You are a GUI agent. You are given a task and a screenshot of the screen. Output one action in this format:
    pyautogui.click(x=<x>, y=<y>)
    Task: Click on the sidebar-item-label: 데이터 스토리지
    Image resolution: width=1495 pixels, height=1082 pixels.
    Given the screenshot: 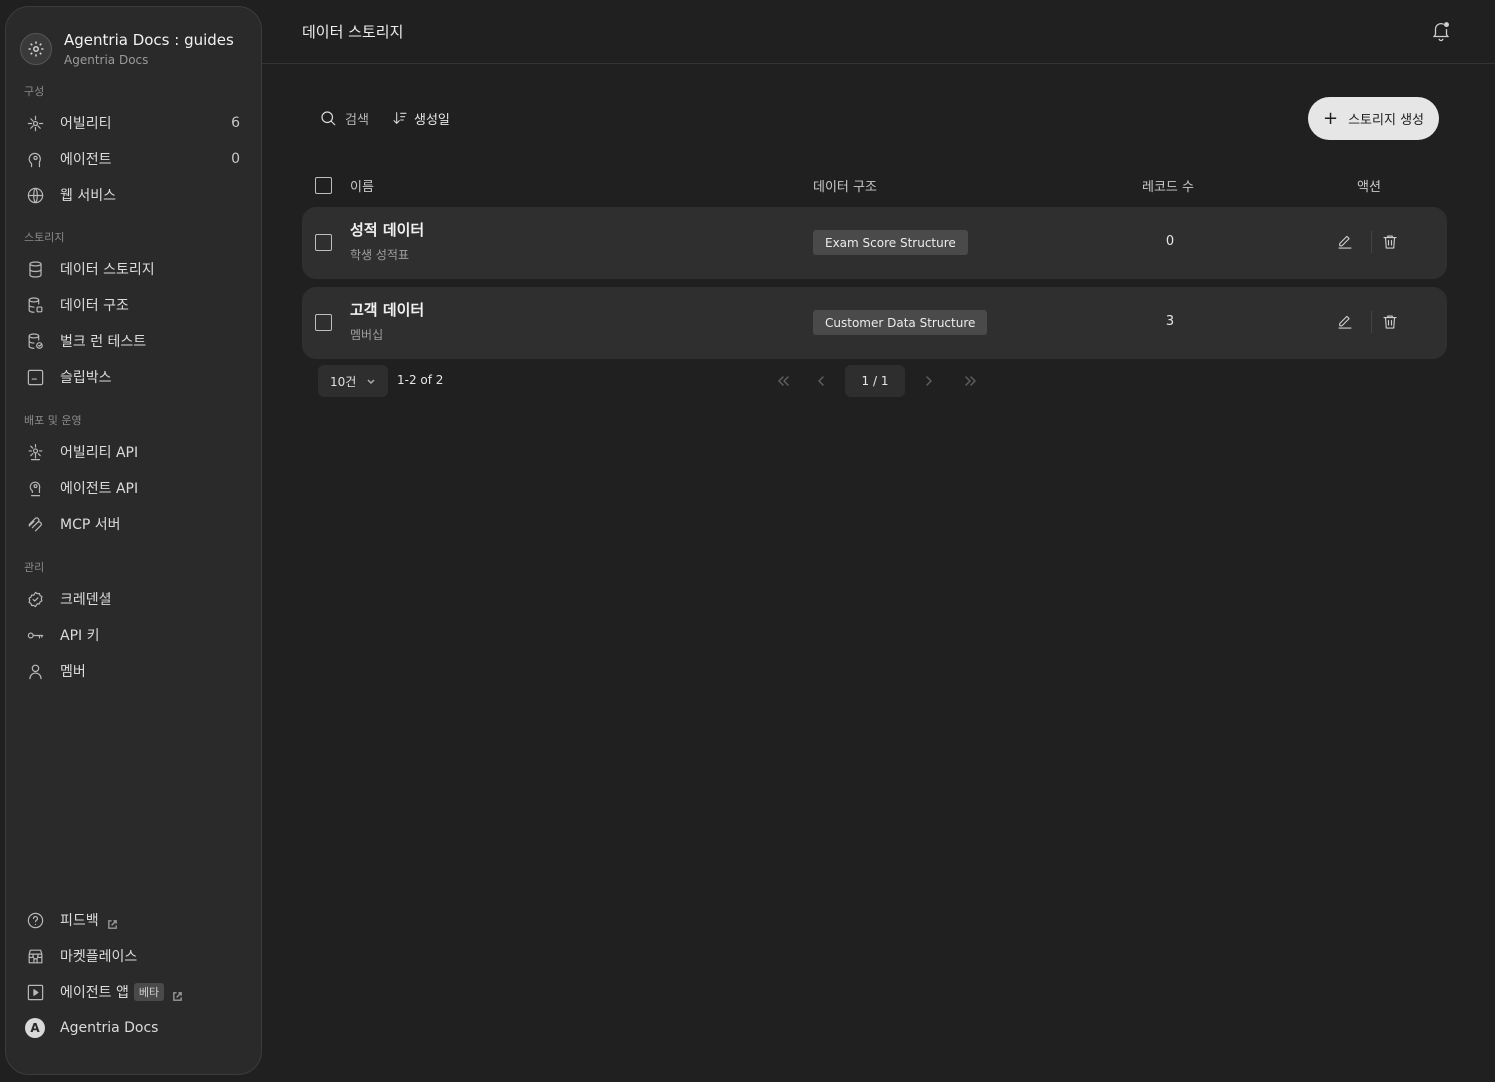 What is the action you would take?
    pyautogui.click(x=107, y=270)
    